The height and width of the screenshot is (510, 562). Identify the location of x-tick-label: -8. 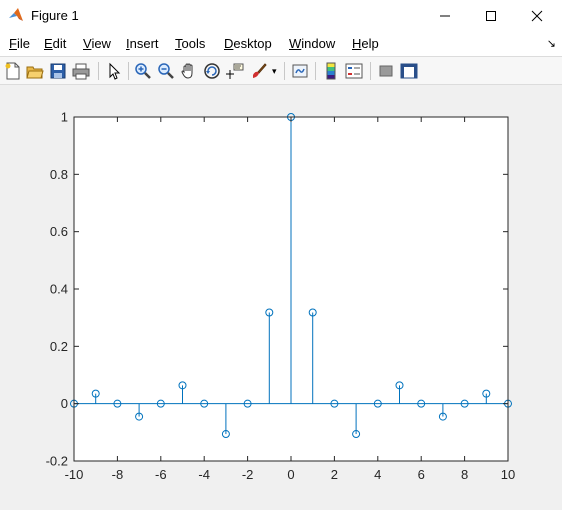
(118, 474).